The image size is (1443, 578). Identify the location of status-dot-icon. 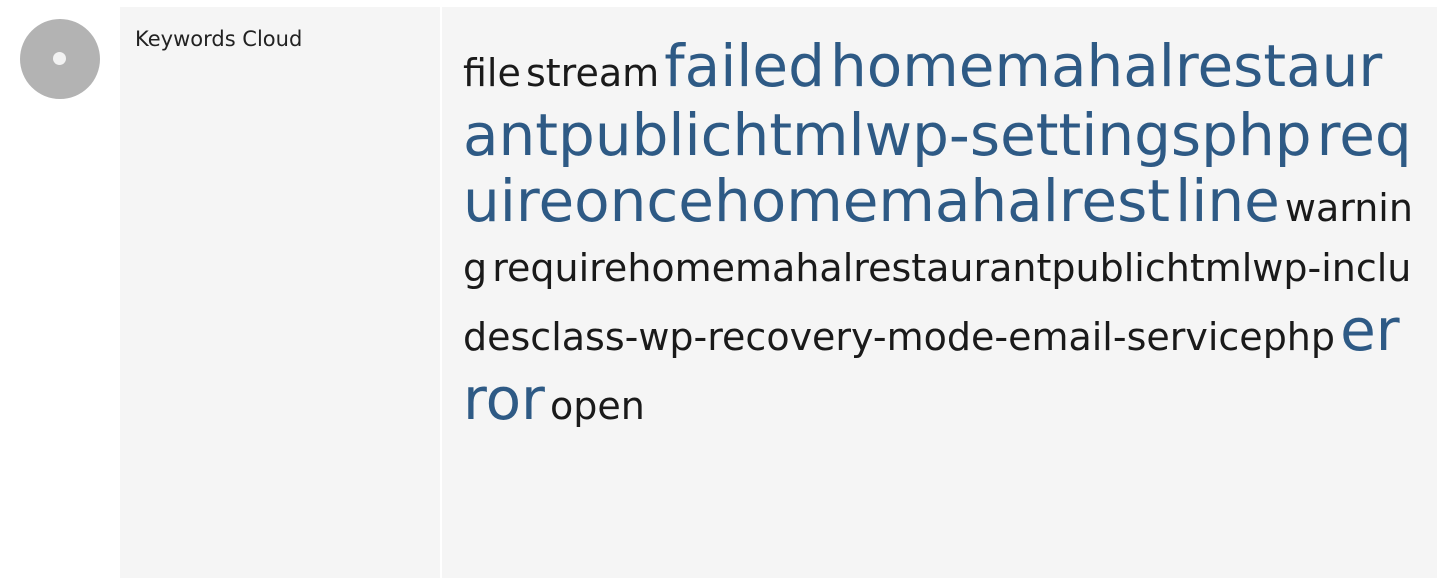
(59, 58).